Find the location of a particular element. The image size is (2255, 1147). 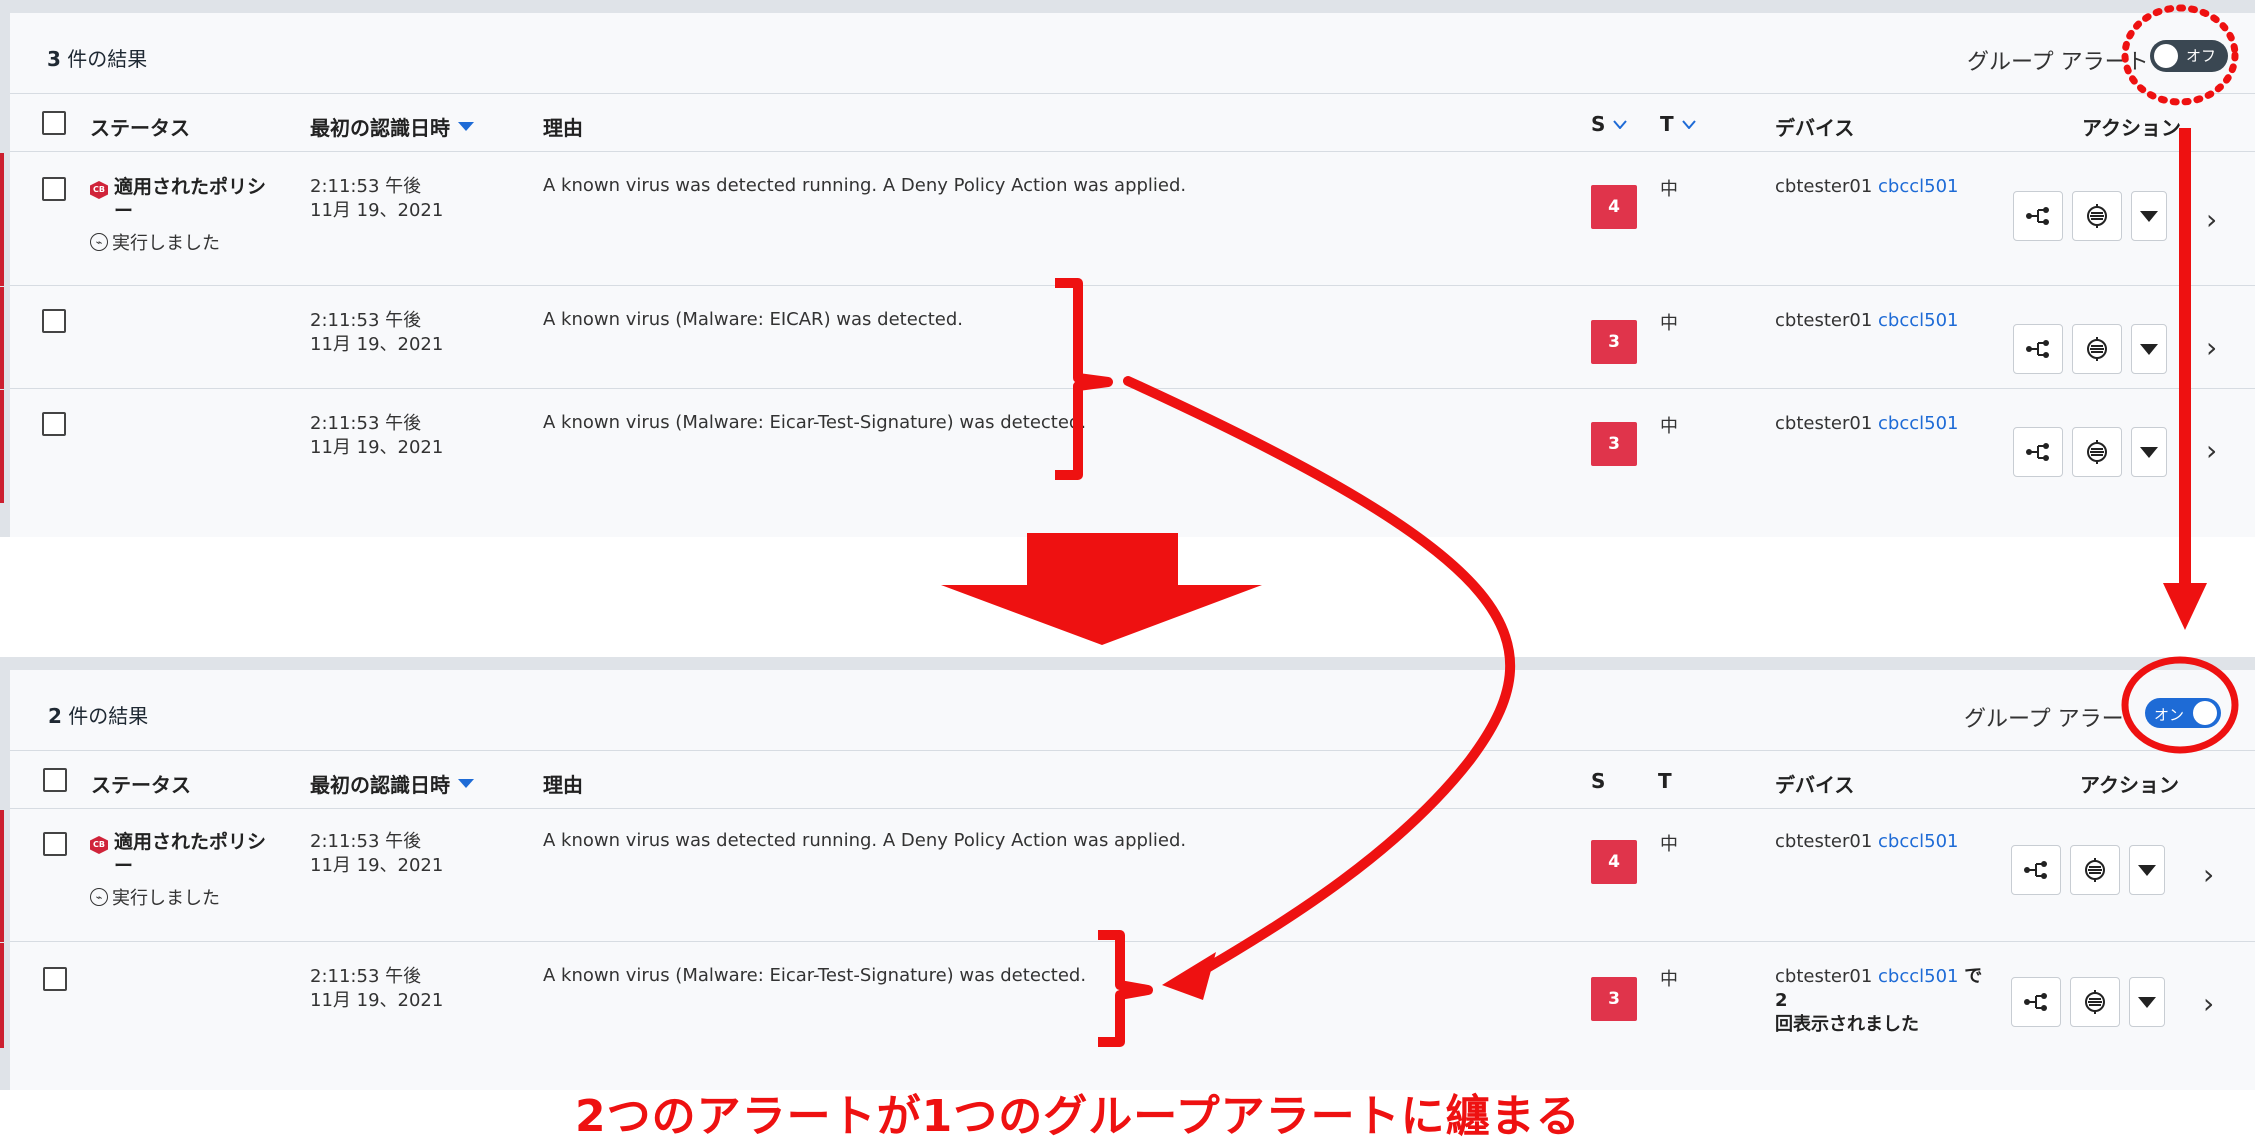

merge-arrow-head is located at coordinates (1189, 976).